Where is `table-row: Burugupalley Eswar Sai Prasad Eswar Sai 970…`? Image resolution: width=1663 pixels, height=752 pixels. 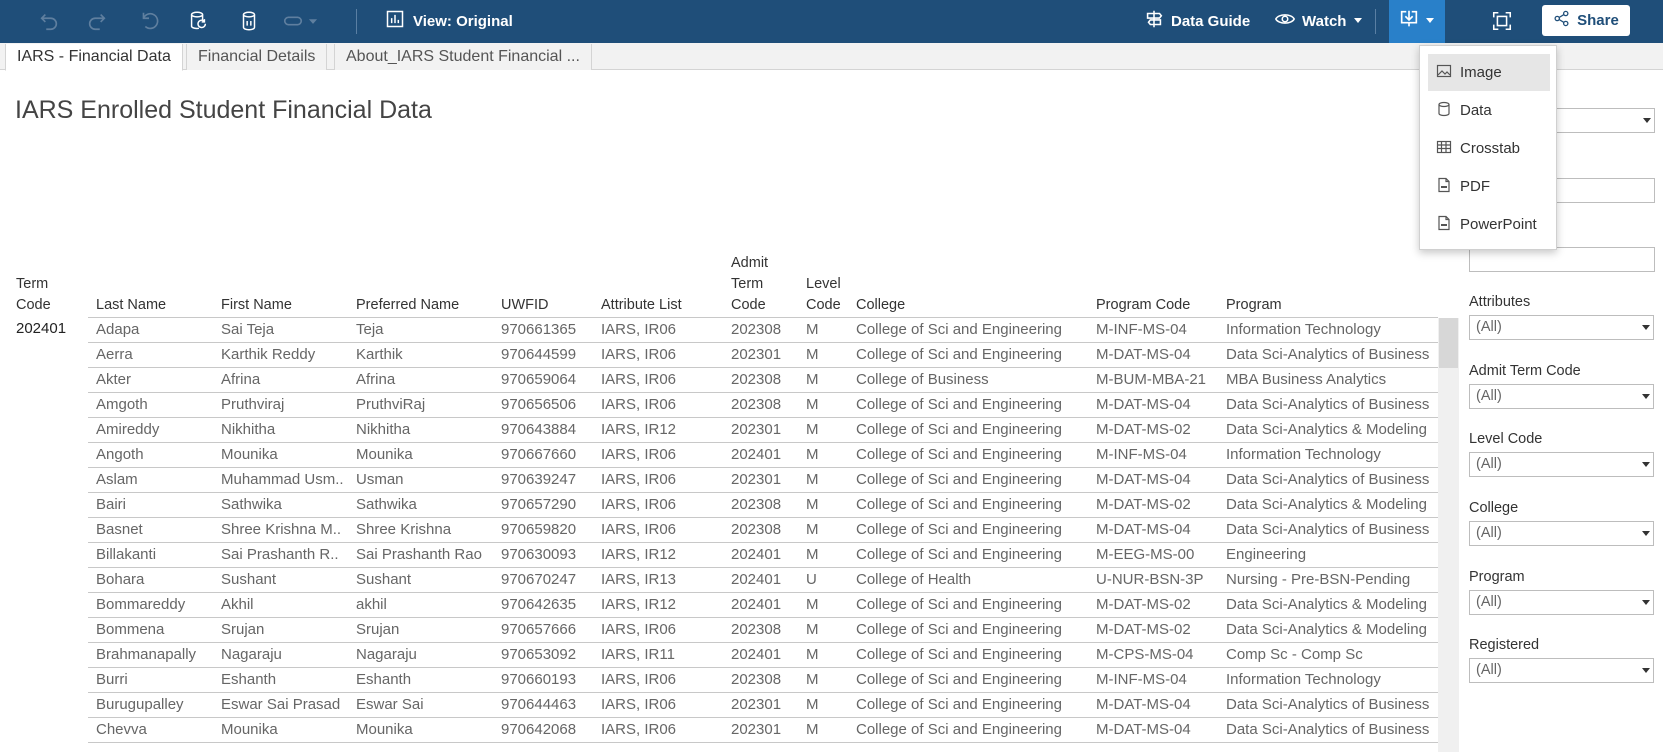 table-row: Burugupalley Eswar Sai Prasad Eswar Sai 970… is located at coordinates (763, 705).